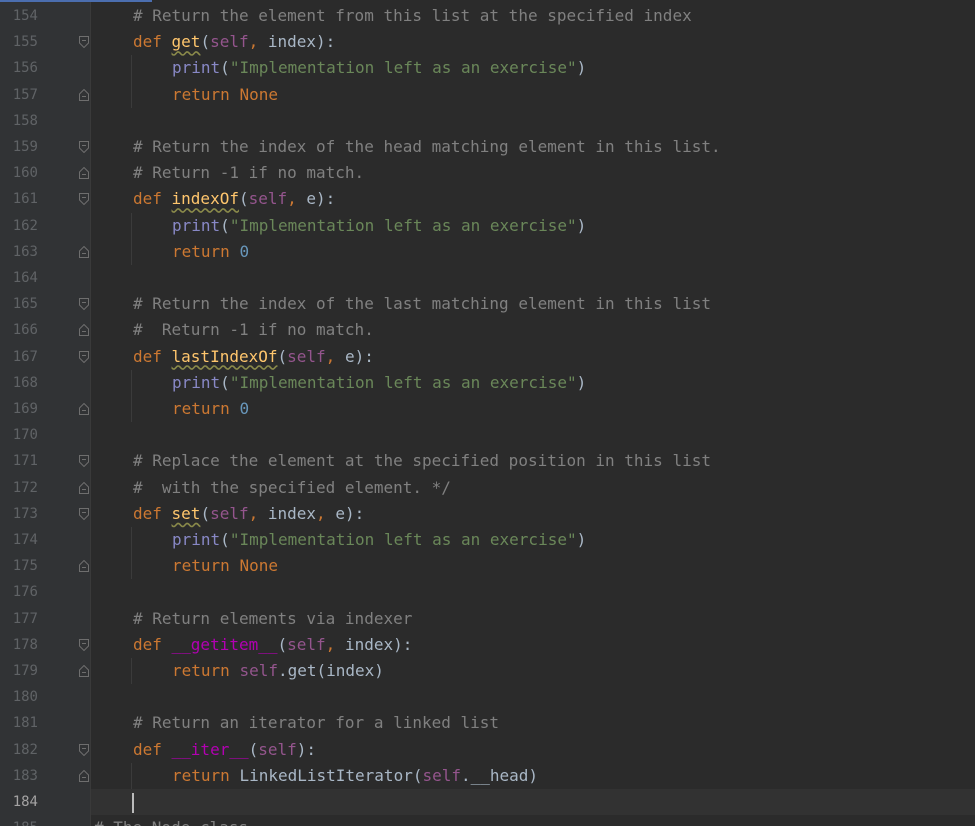  Describe the element at coordinates (331, 670) in the screenshot. I see `code-token: .get(index)` at that location.